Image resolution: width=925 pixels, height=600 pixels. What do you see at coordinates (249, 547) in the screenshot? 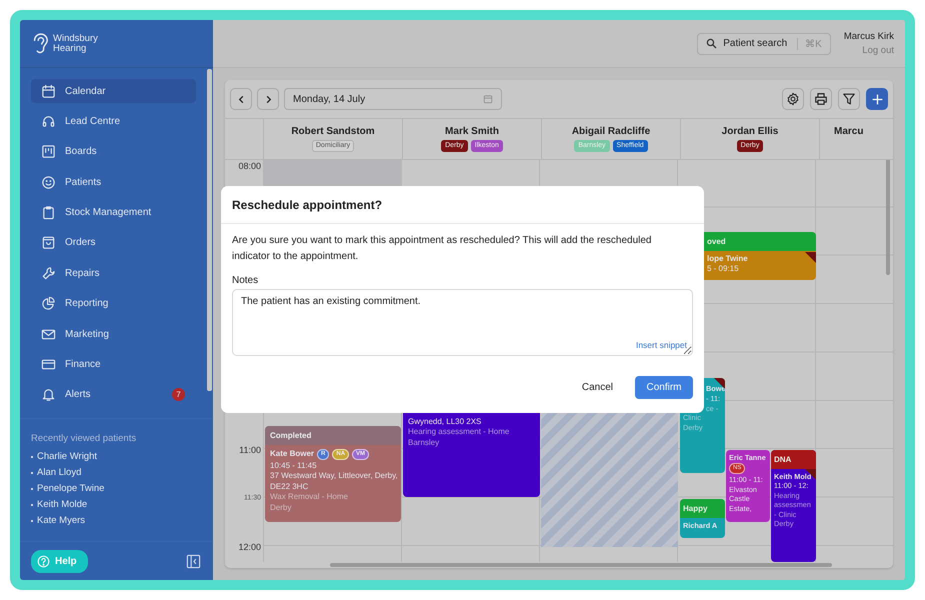
I see `time-label: 12:00` at bounding box center [249, 547].